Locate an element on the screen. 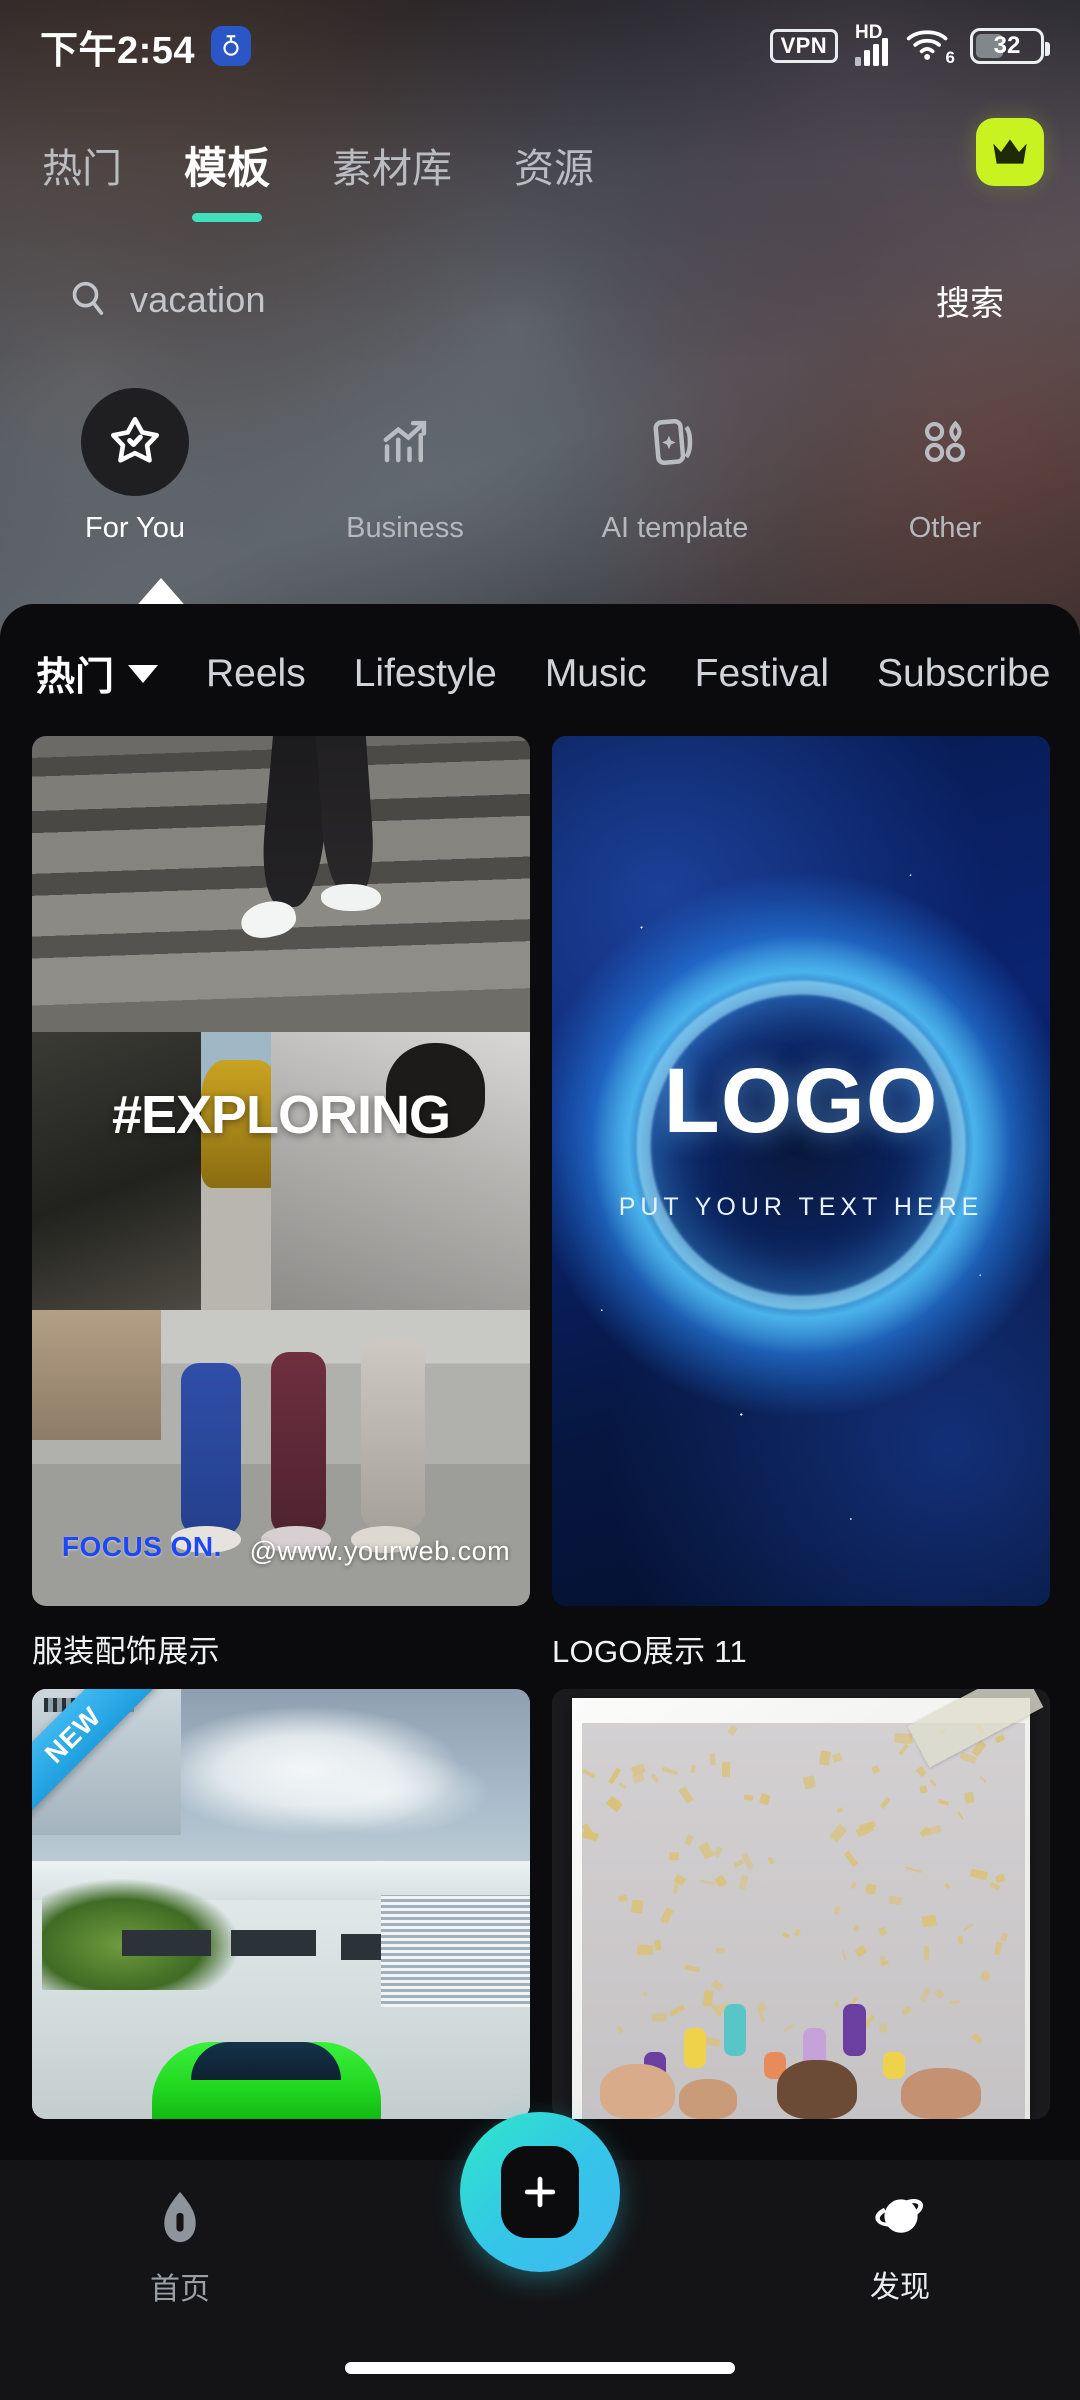 The height and width of the screenshot is (2400, 1080). subnav-item-subscribe: Subscribe is located at coordinates (963, 674).